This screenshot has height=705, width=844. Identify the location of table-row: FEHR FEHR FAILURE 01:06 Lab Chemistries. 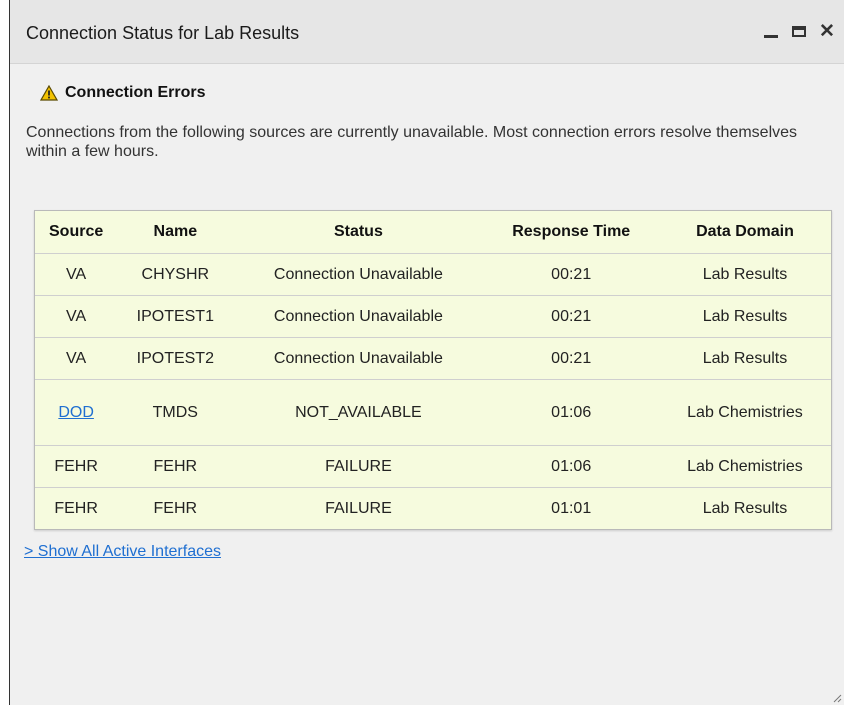
(433, 466).